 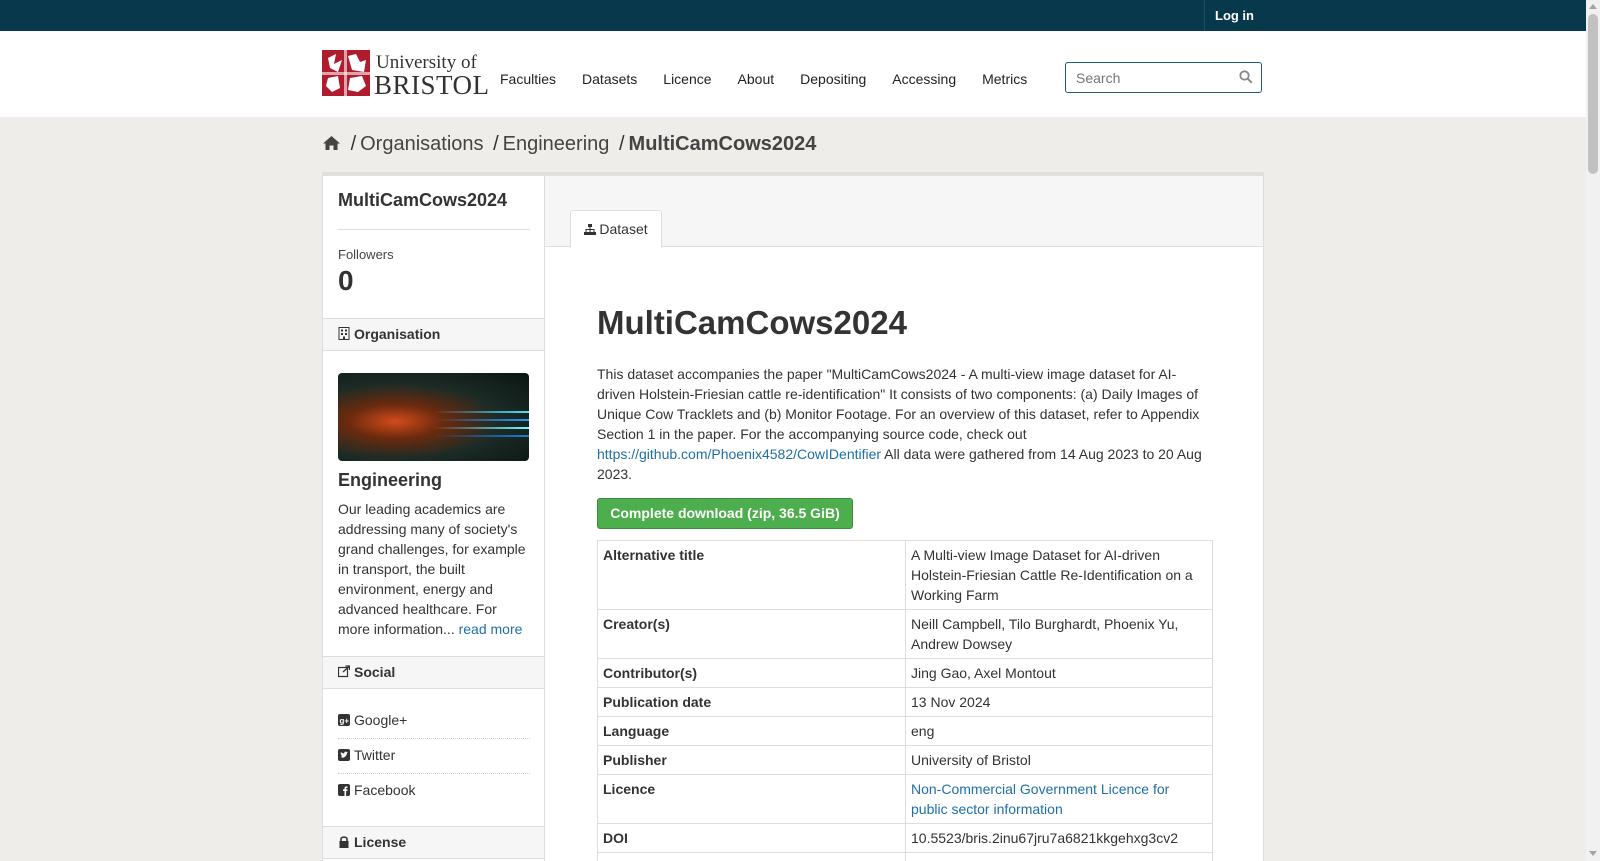 I want to click on nav-datasets: Datasets, so click(x=609, y=79).